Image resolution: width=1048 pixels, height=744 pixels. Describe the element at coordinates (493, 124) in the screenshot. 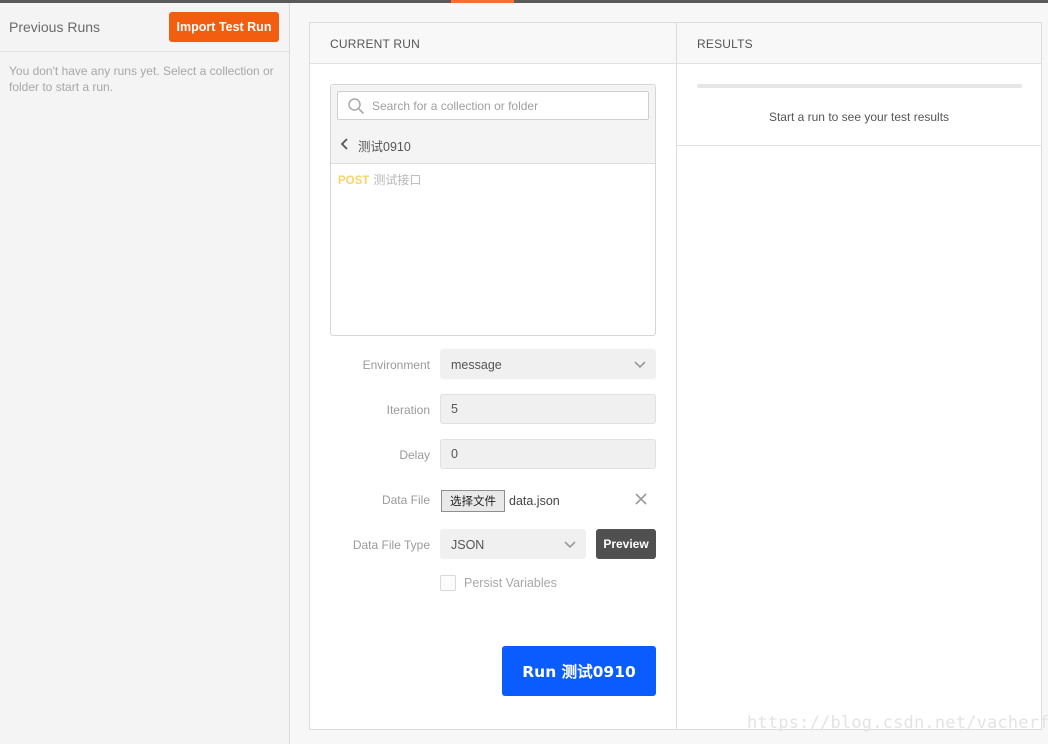

I see `collection-browser-header: 测试0910` at that location.